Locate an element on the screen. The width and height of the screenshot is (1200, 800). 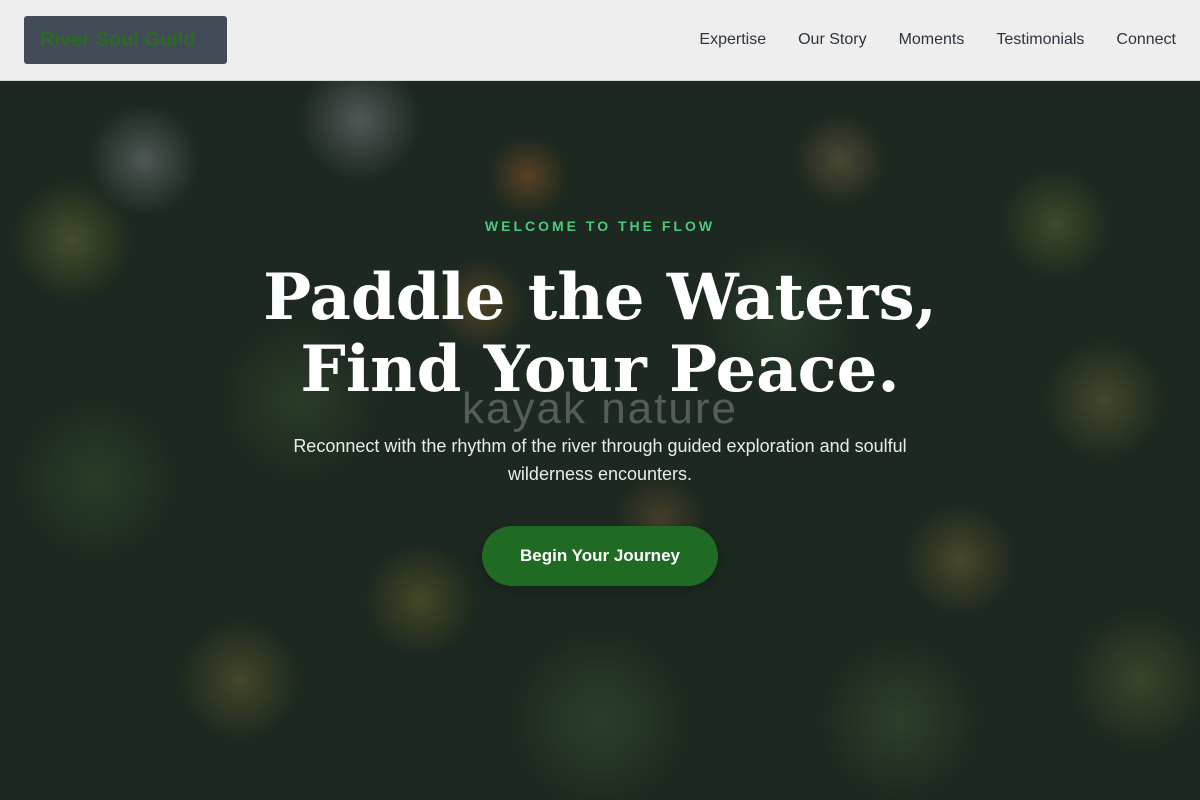
nav-link-expertise: Expertise is located at coordinates (732, 40).